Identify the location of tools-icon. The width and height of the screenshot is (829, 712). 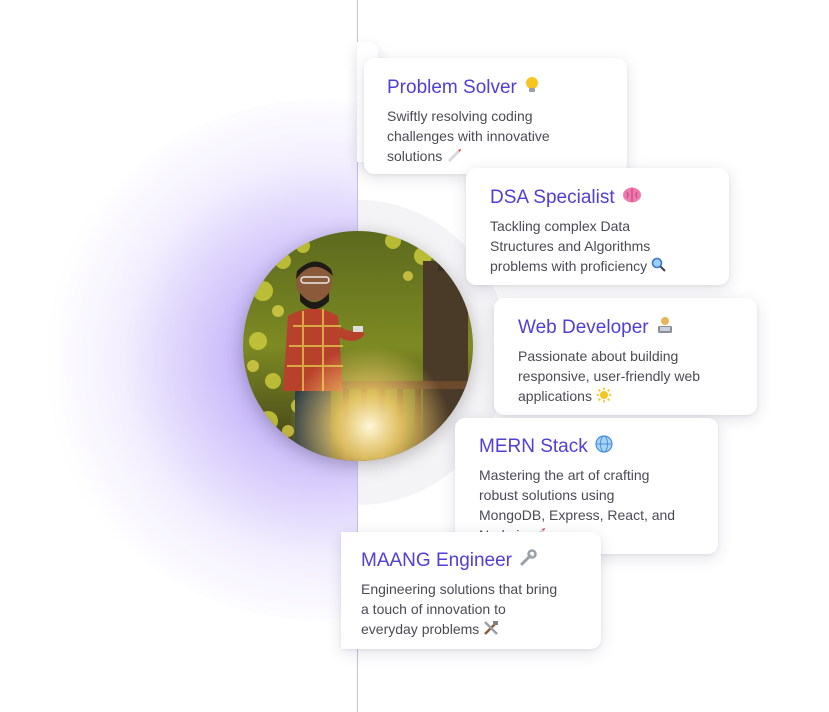
(491, 630).